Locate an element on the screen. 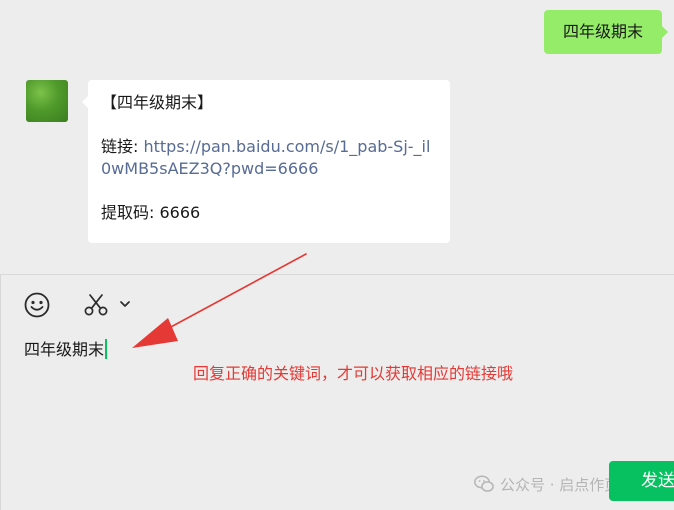  text-caret is located at coordinates (106, 349).